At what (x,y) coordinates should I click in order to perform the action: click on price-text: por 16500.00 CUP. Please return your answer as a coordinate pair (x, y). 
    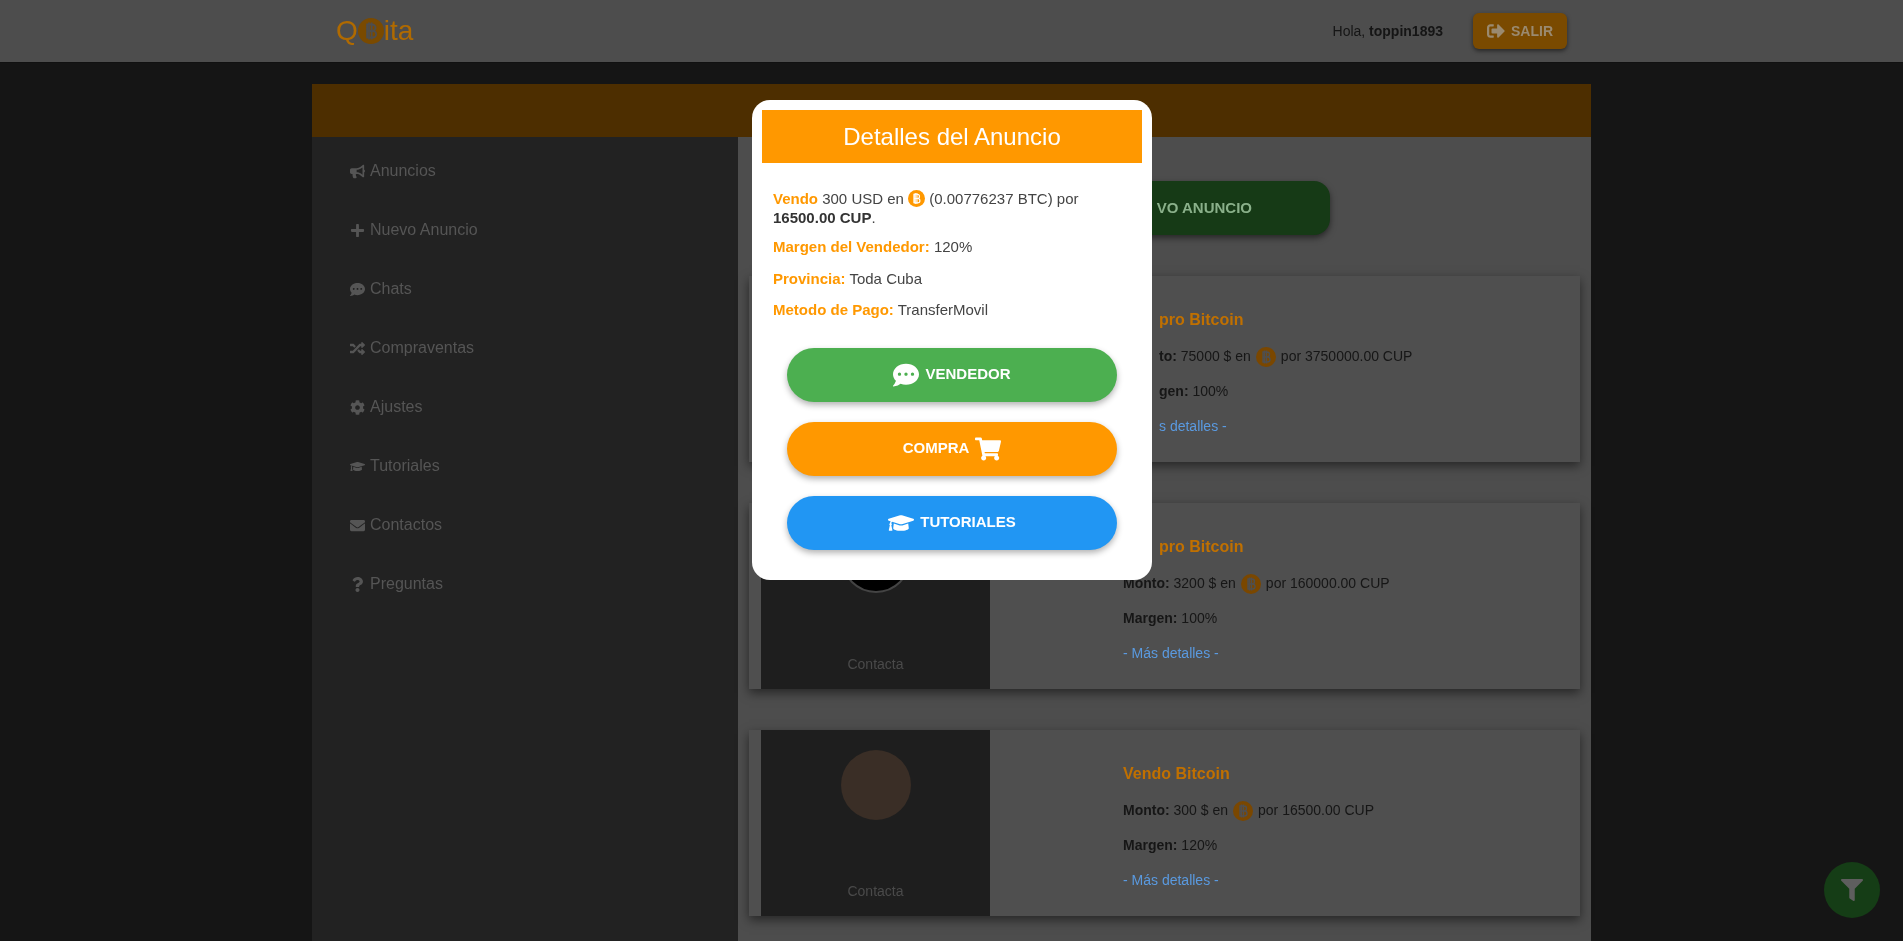
    Looking at the image, I should click on (1316, 810).